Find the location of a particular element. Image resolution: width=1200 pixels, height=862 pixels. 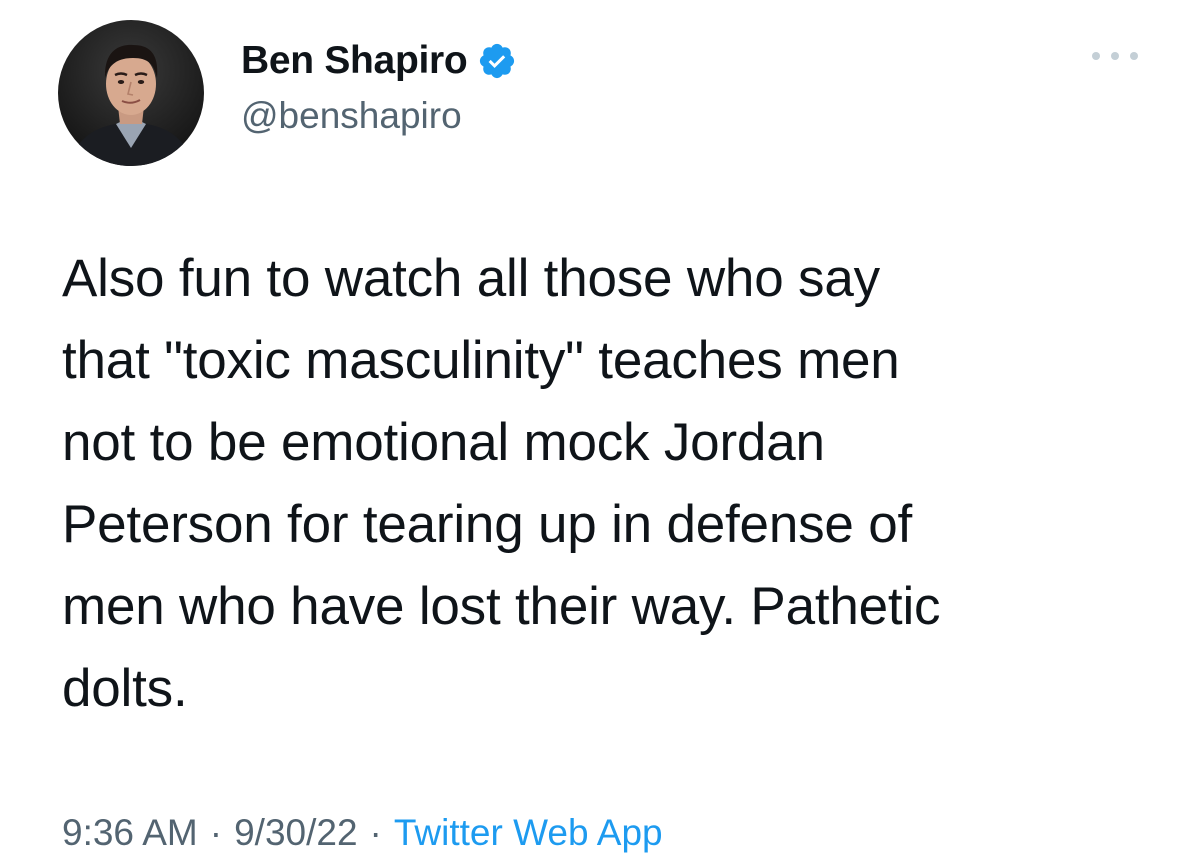

author-avatar is located at coordinates (131, 93).